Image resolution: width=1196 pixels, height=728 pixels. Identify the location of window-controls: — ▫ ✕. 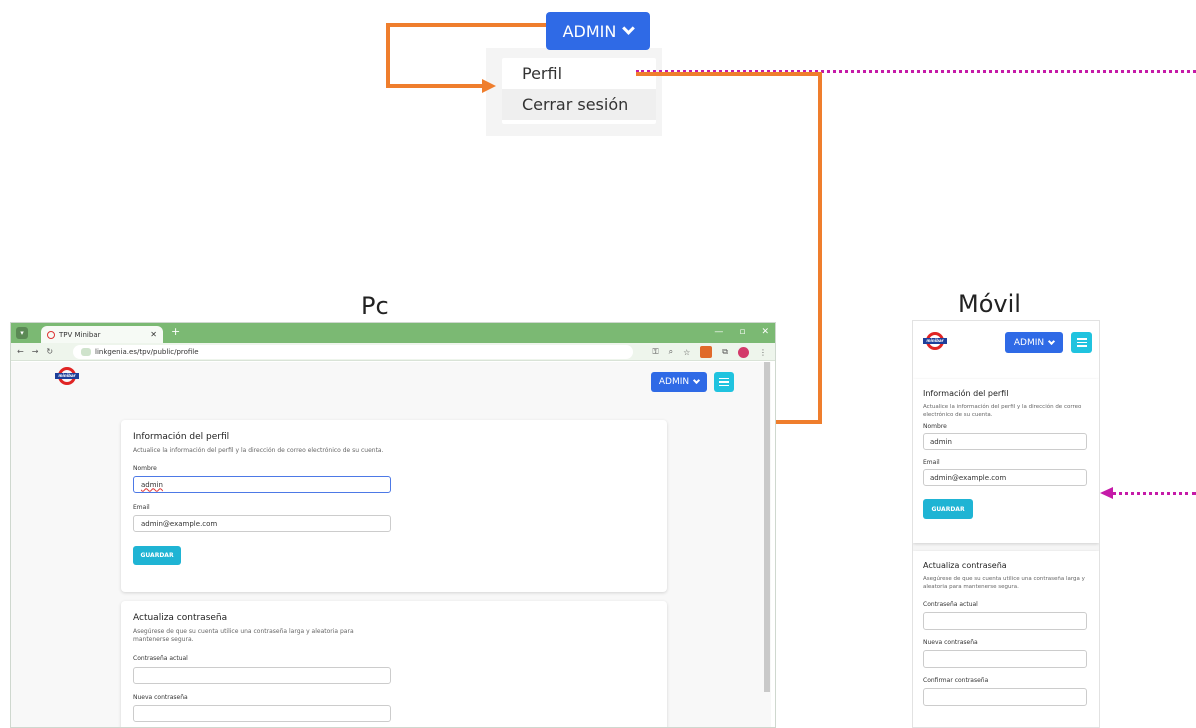
(741, 332).